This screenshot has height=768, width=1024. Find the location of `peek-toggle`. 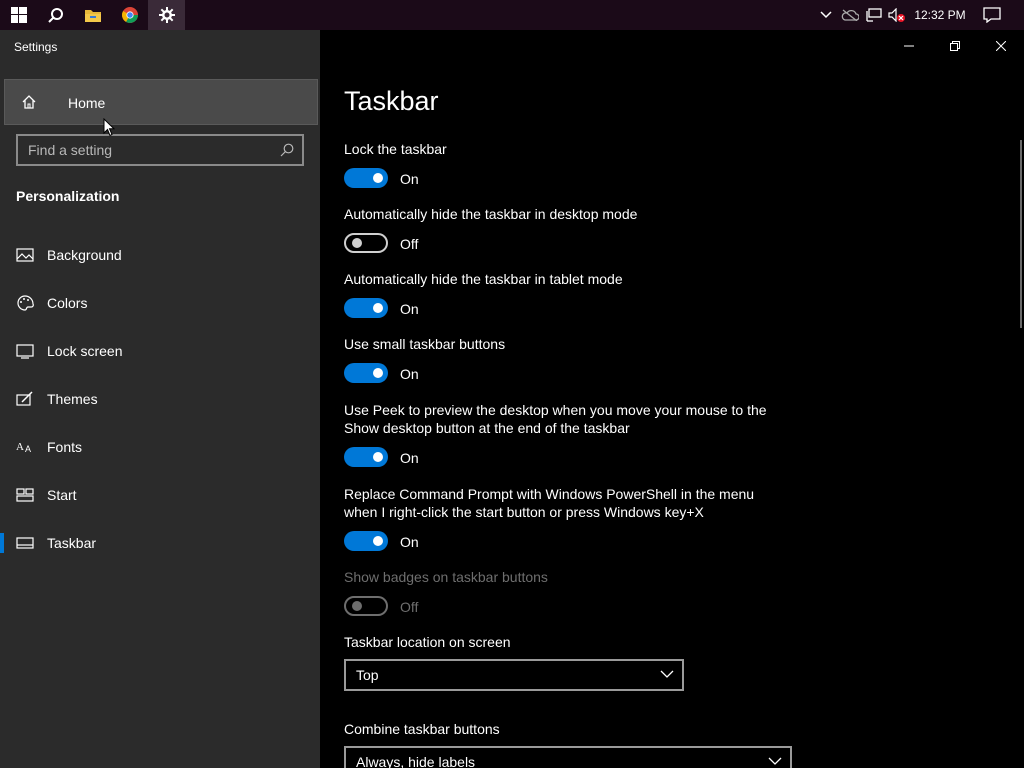

peek-toggle is located at coordinates (366, 457).